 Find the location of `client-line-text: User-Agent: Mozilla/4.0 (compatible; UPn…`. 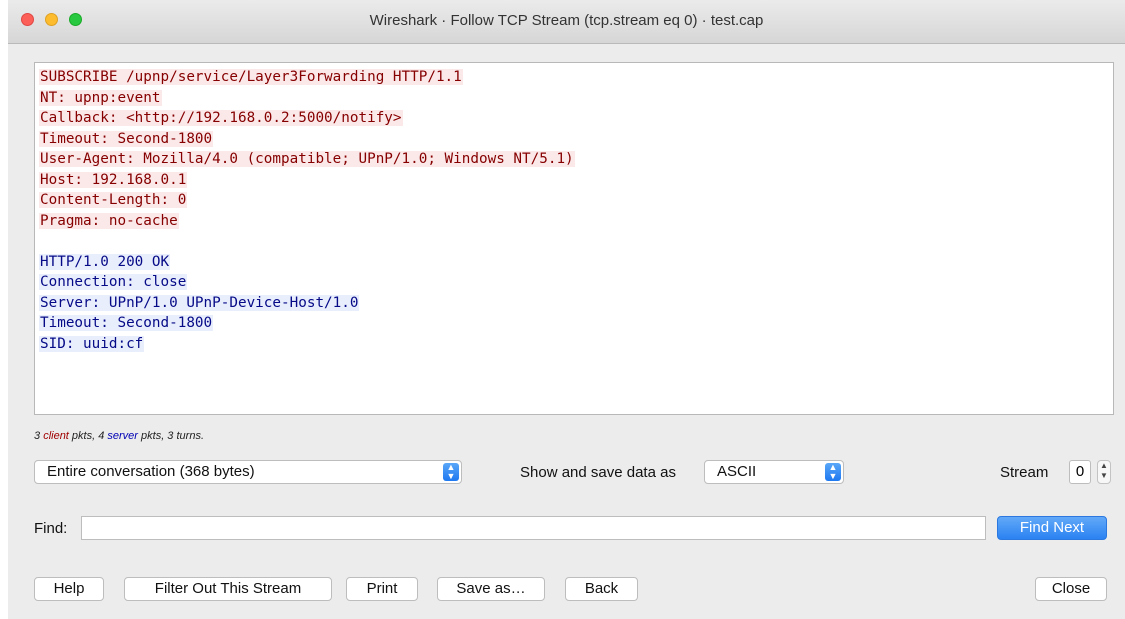

client-line-text: User-Agent: Mozilla/4.0 (compatible; UPn… is located at coordinates (307, 159).